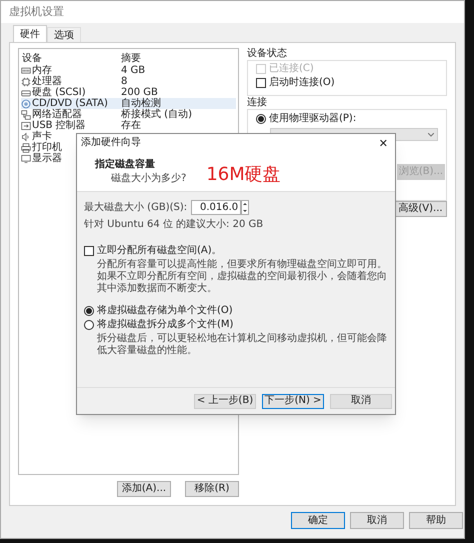 Image resolution: width=474 pixels, height=543 pixels. I want to click on checkbox-label: 启动时连接(O), so click(302, 83).